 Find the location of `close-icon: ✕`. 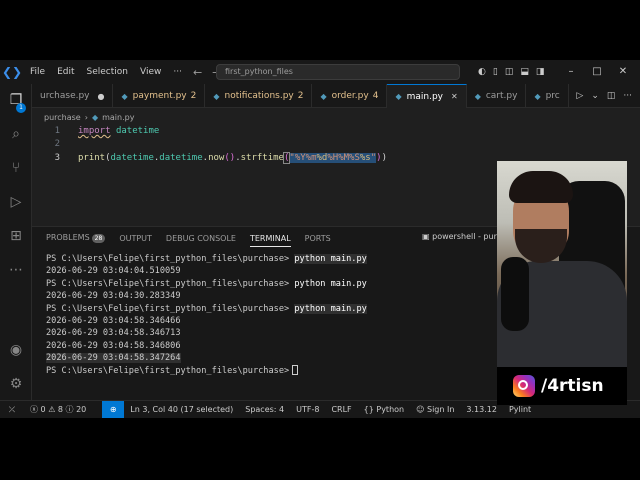

close-icon: ✕ is located at coordinates (623, 72).